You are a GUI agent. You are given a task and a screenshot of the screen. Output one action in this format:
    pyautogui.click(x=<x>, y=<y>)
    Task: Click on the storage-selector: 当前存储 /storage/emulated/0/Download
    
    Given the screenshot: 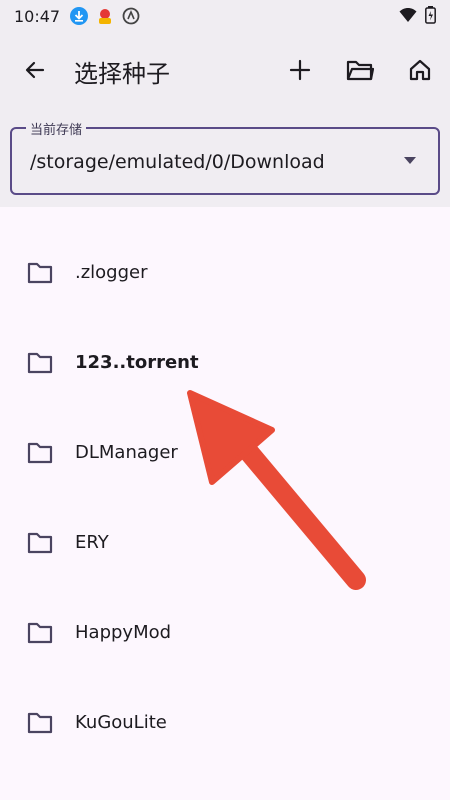 What is the action you would take?
    pyautogui.click(x=225, y=157)
    